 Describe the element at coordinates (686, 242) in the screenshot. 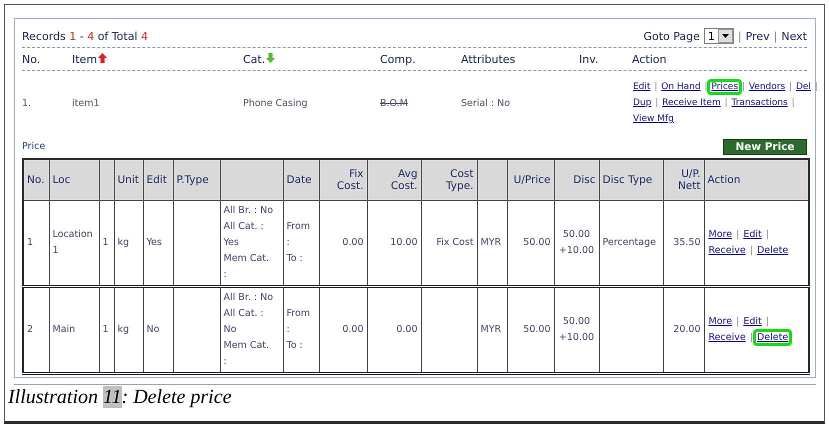

I see `table-cell-text: 35.50` at that location.